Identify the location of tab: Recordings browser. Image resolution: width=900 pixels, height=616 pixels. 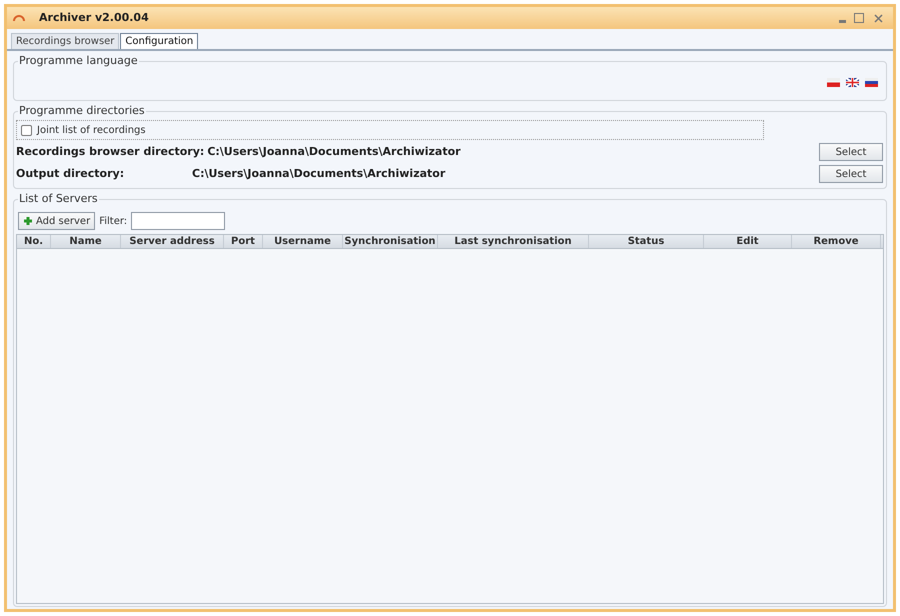
(65, 41).